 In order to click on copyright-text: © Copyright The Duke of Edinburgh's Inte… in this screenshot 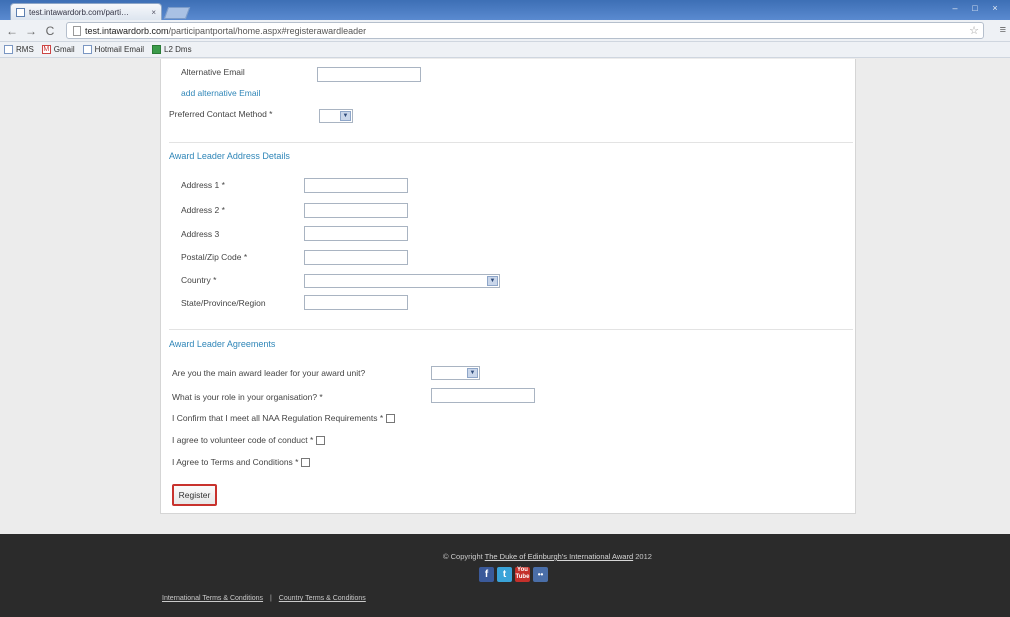, I will do `click(547, 556)`.